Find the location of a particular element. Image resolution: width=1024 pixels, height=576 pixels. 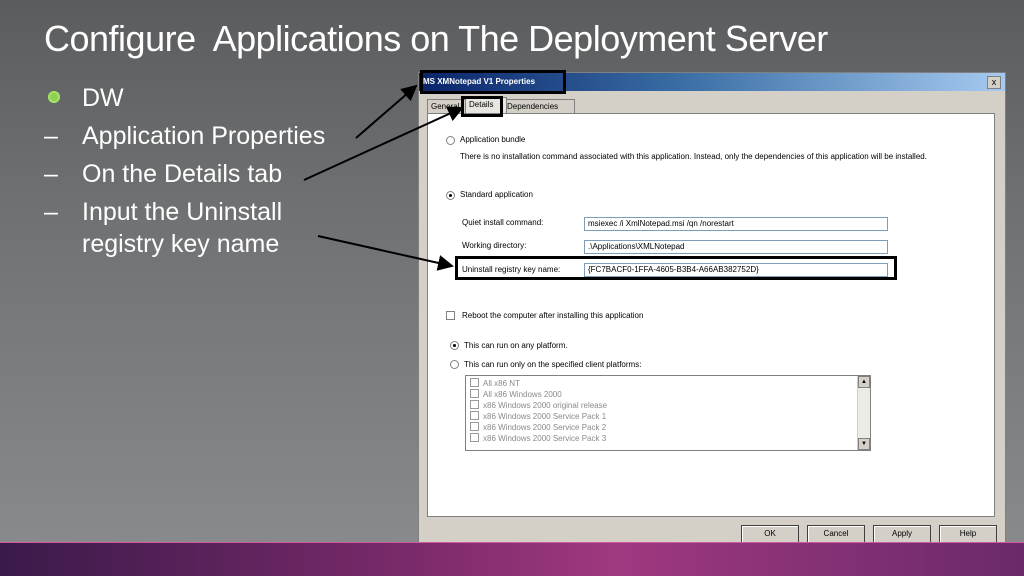

radio-specified-platforms is located at coordinates (454, 364).